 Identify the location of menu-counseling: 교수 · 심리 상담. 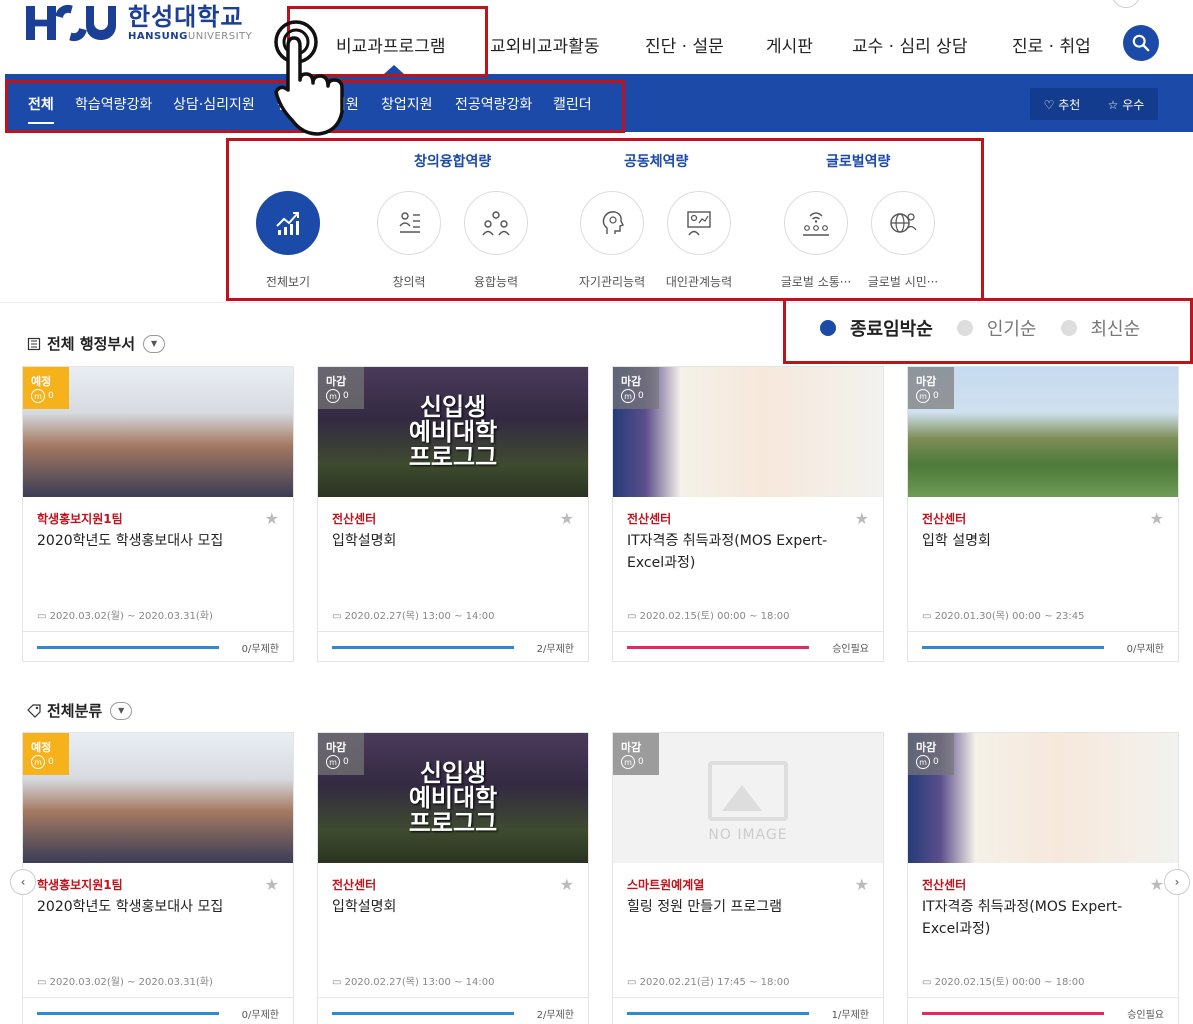
(909, 44).